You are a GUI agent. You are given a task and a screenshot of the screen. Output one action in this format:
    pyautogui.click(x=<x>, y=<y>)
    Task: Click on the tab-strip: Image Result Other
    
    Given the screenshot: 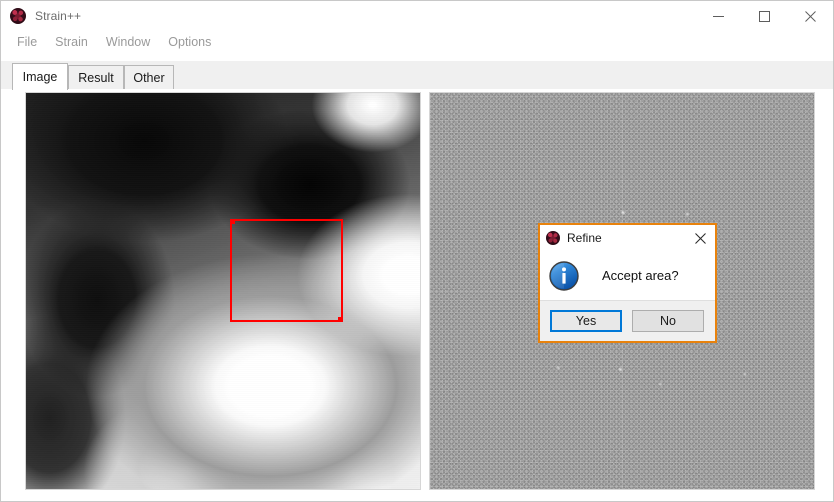 What is the action you would take?
    pyautogui.click(x=417, y=75)
    